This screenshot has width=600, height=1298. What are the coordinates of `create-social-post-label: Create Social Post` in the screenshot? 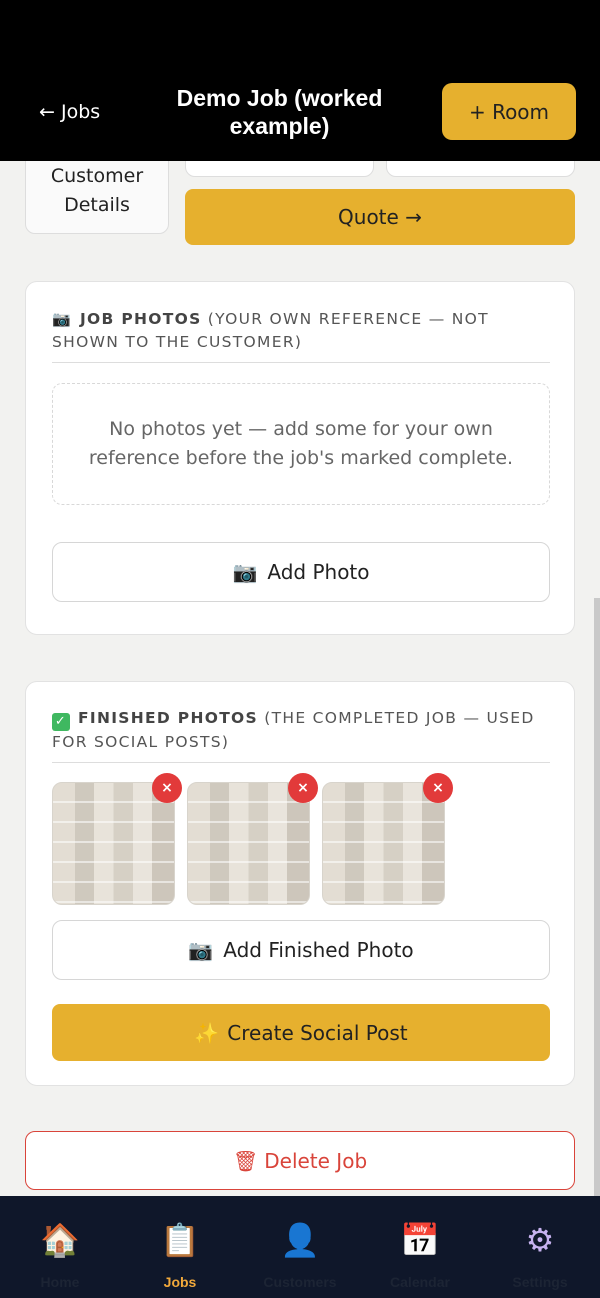 It's located at (317, 1032).